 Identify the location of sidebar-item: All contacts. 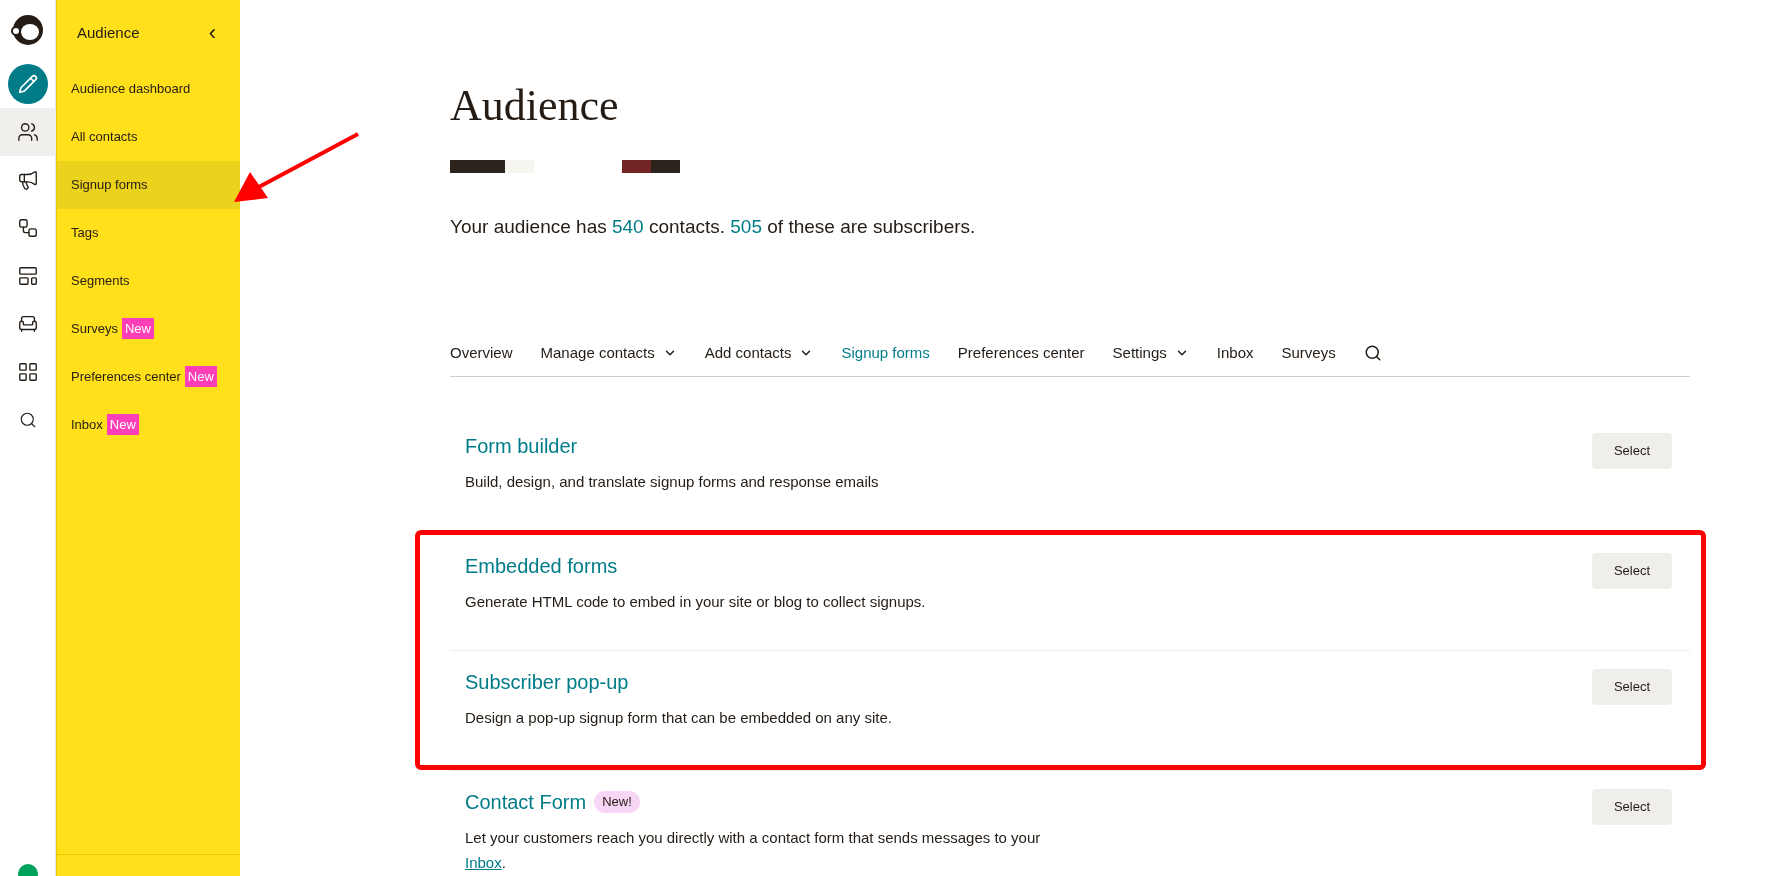
(104, 136).